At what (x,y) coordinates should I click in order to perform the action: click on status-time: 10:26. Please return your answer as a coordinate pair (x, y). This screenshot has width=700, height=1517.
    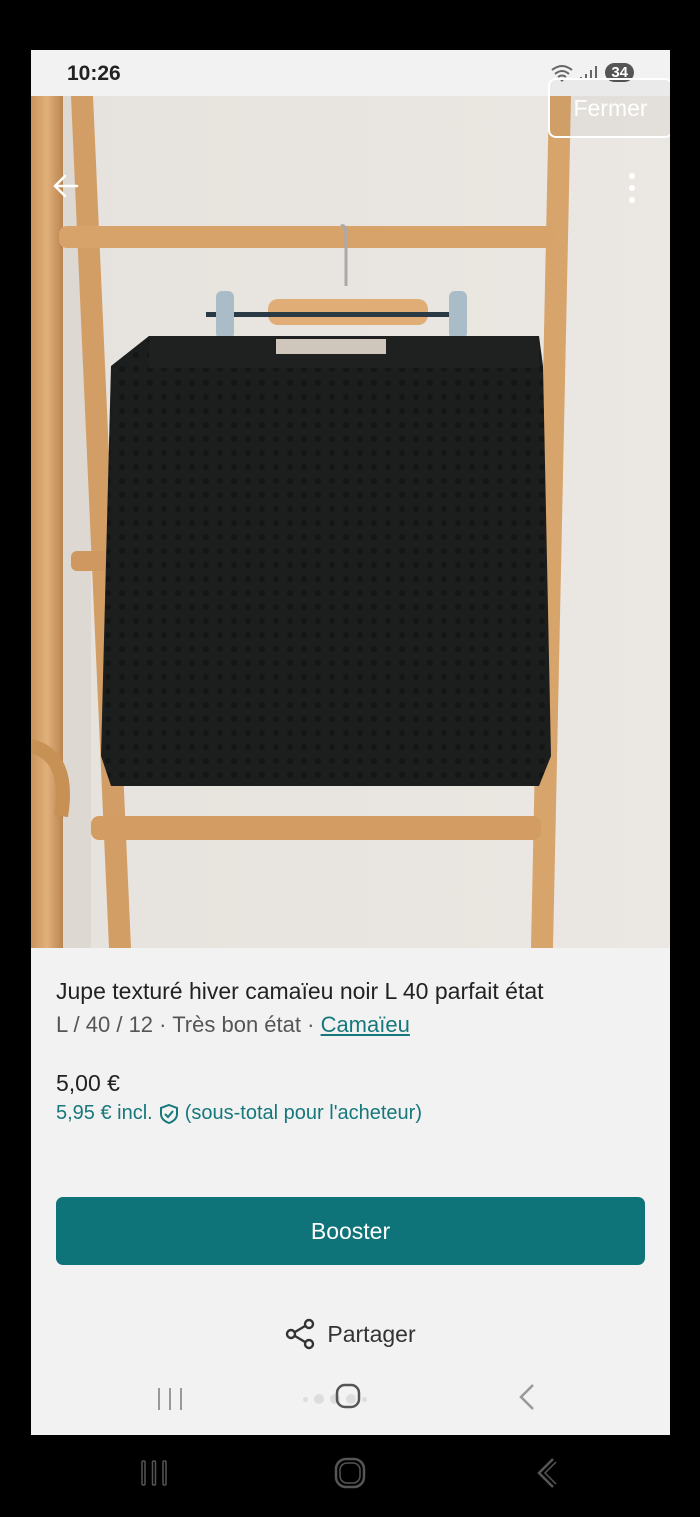
    Looking at the image, I should click on (94, 73).